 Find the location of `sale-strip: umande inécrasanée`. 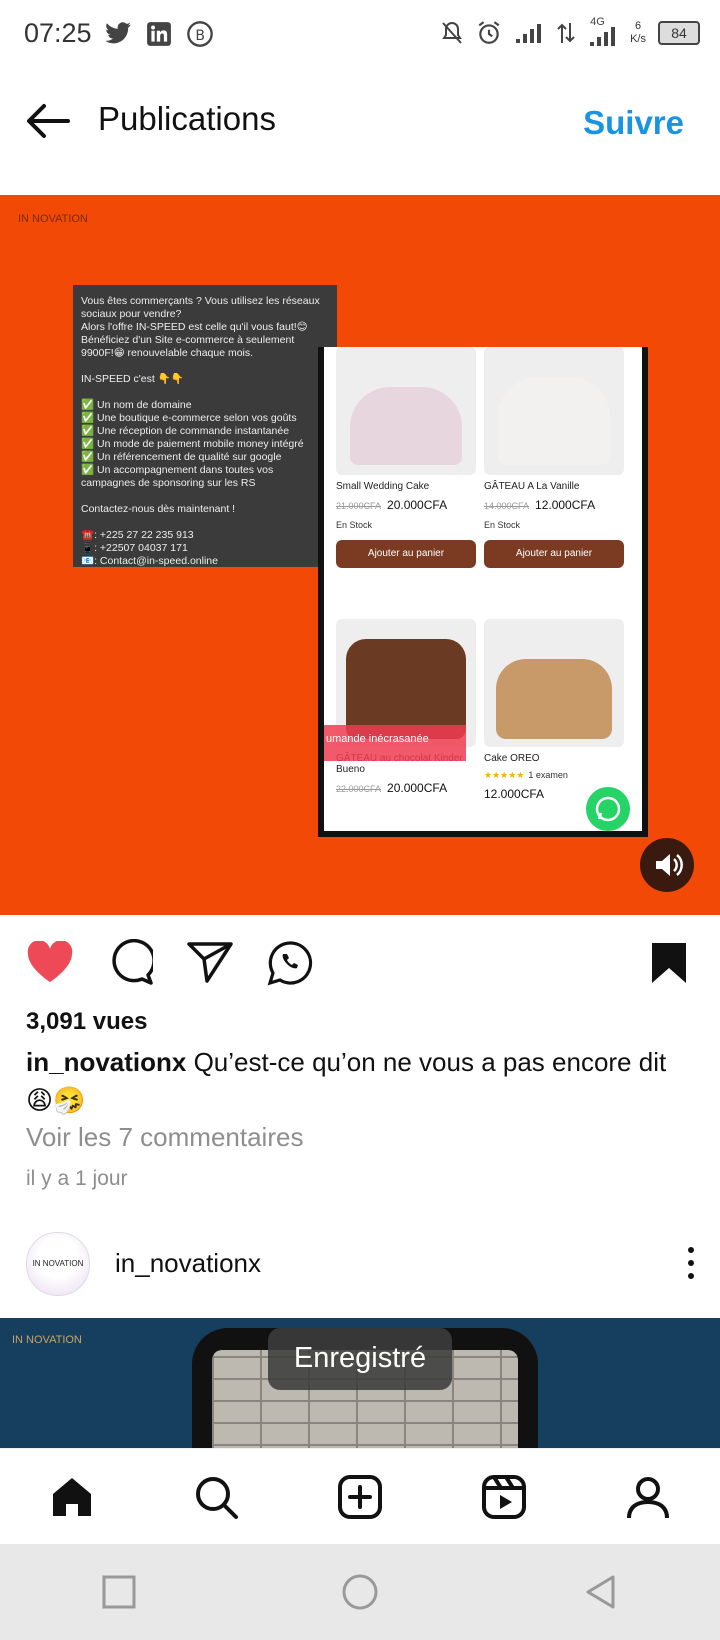

sale-strip: umande inécrasanée is located at coordinates (395, 743).